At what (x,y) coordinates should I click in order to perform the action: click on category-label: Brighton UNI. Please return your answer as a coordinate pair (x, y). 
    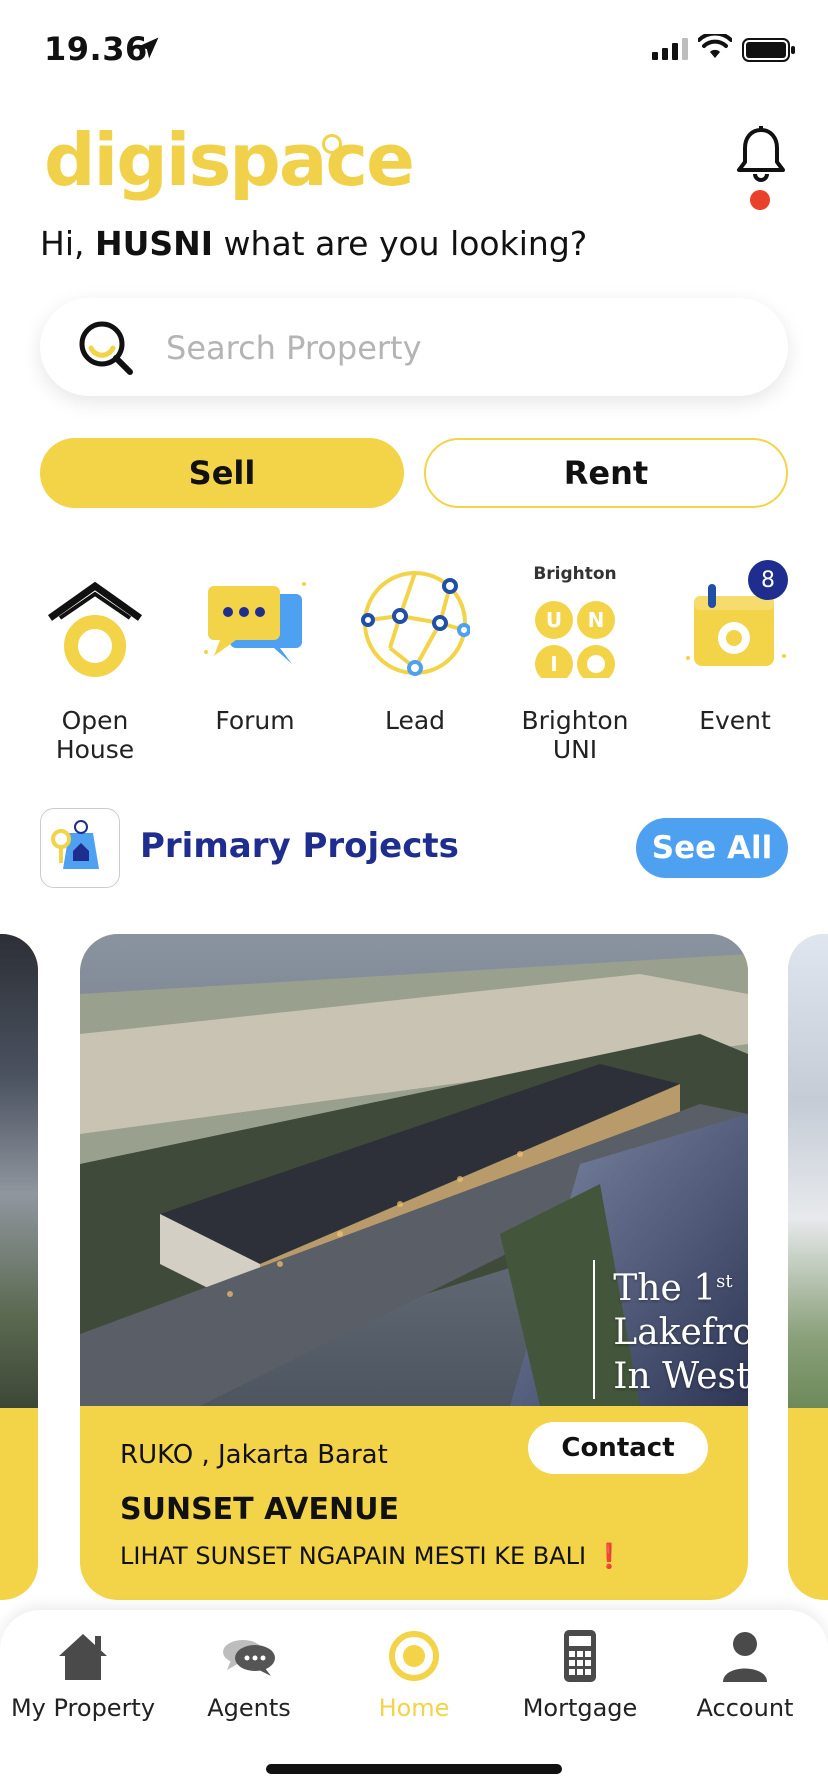
    Looking at the image, I should click on (575, 735).